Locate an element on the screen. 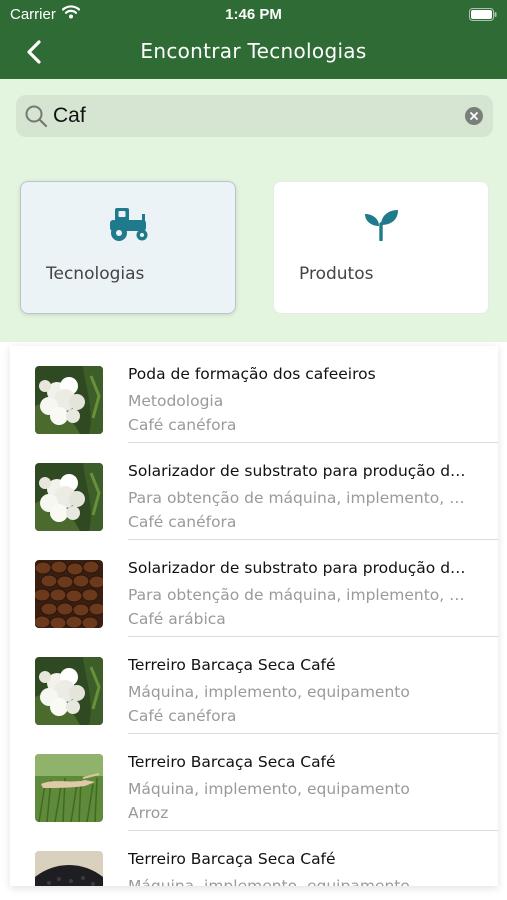 The image size is (507, 900). category-card-produtos: Produtos is located at coordinates (381, 247).